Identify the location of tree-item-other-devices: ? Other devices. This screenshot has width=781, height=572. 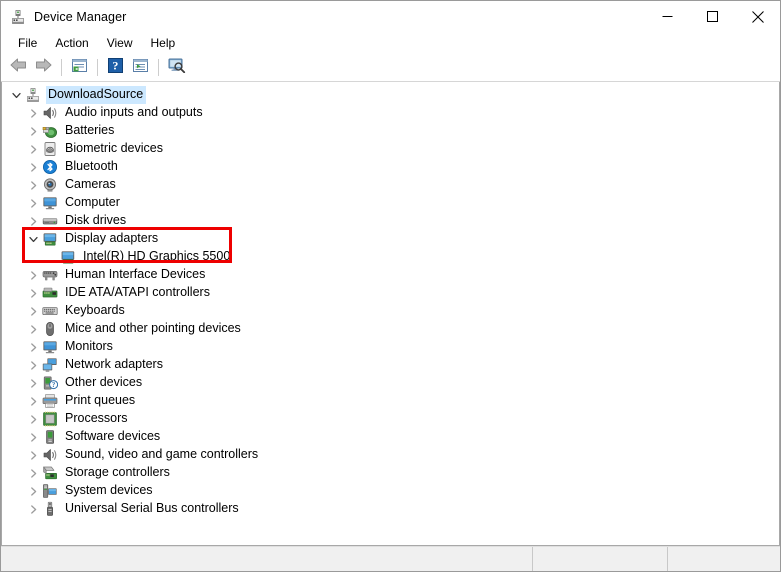
(390, 383).